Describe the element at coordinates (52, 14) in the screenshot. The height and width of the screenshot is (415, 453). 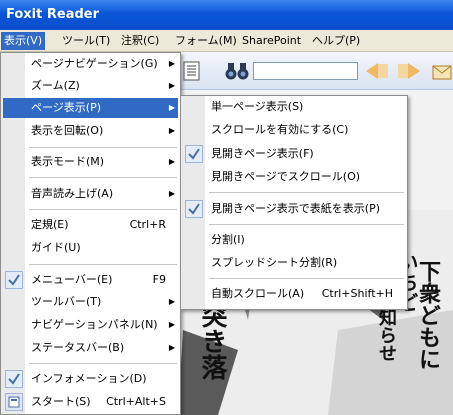
I see `app-title: Foxit Reader` at that location.